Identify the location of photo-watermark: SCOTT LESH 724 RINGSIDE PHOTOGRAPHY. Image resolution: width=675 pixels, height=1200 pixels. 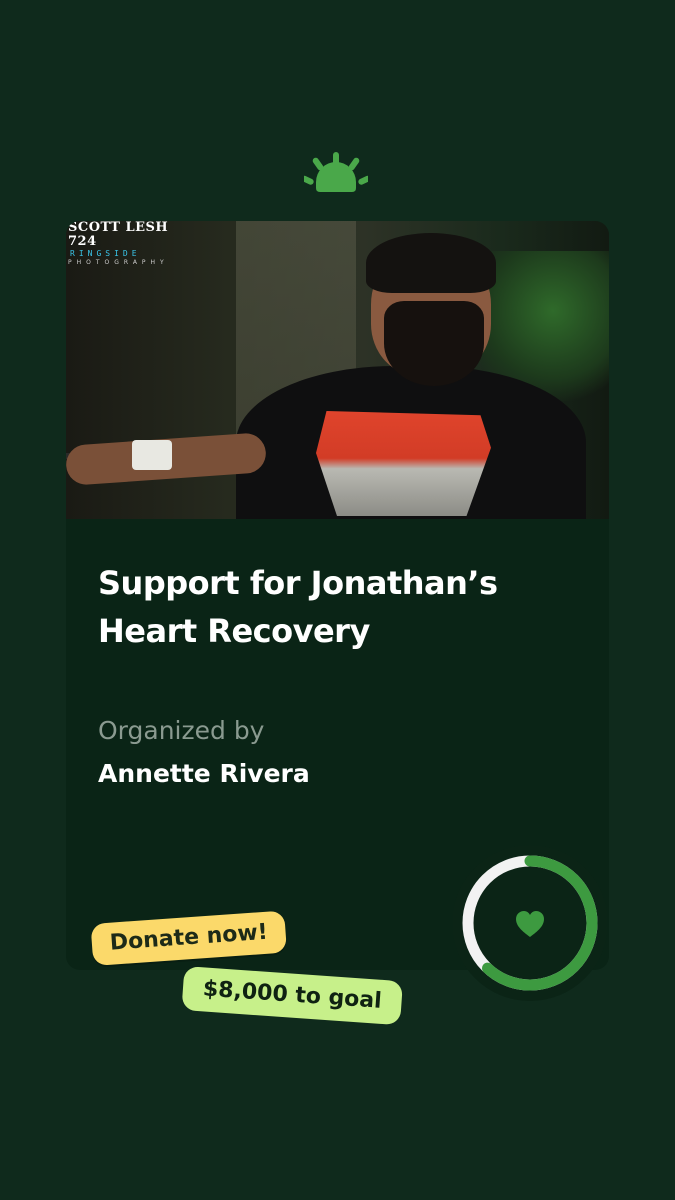
(131, 243).